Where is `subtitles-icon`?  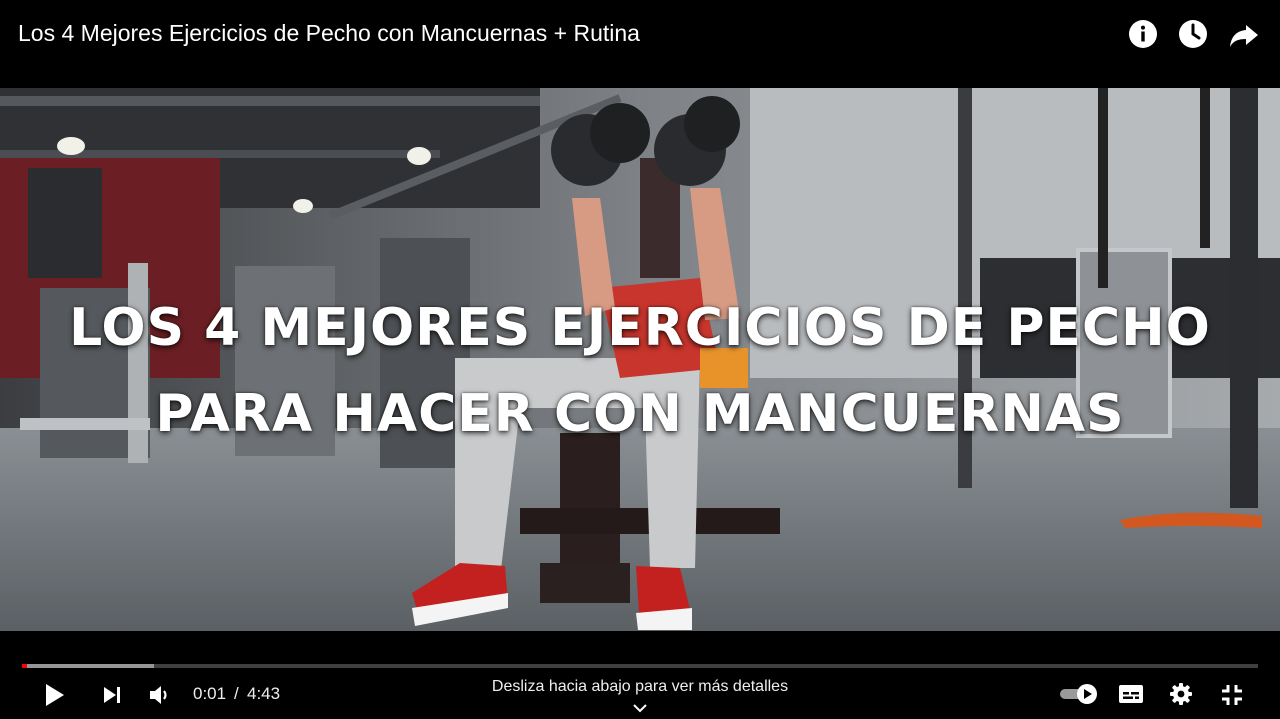
subtitles-icon is located at coordinates (1131, 694).